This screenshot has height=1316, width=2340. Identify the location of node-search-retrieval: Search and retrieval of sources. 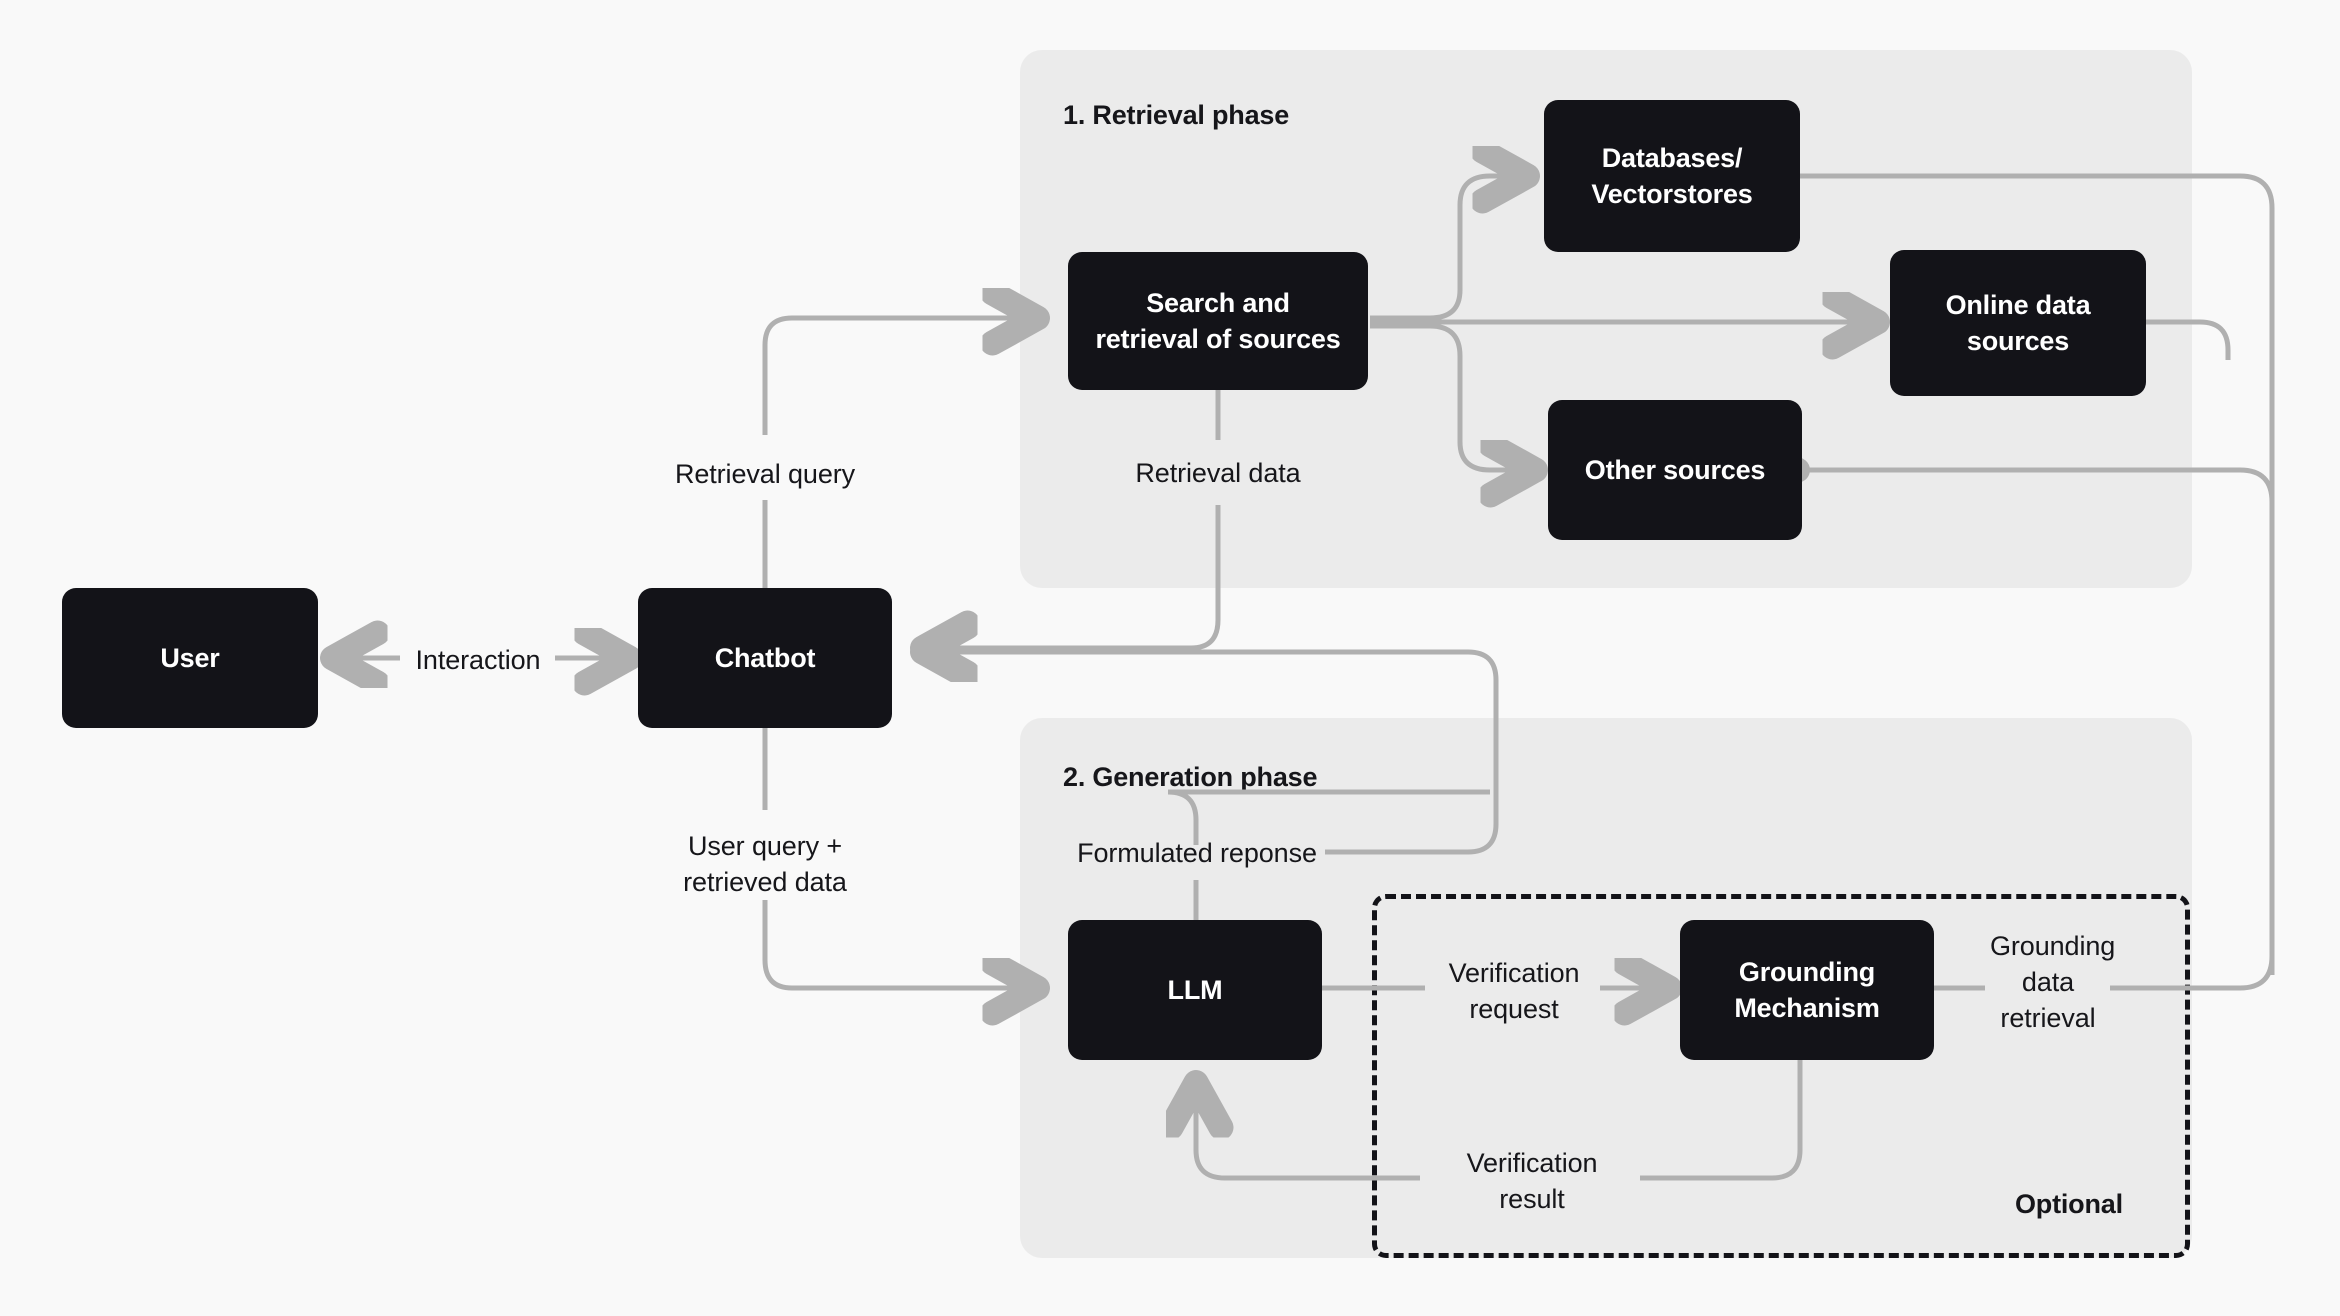
(1218, 321).